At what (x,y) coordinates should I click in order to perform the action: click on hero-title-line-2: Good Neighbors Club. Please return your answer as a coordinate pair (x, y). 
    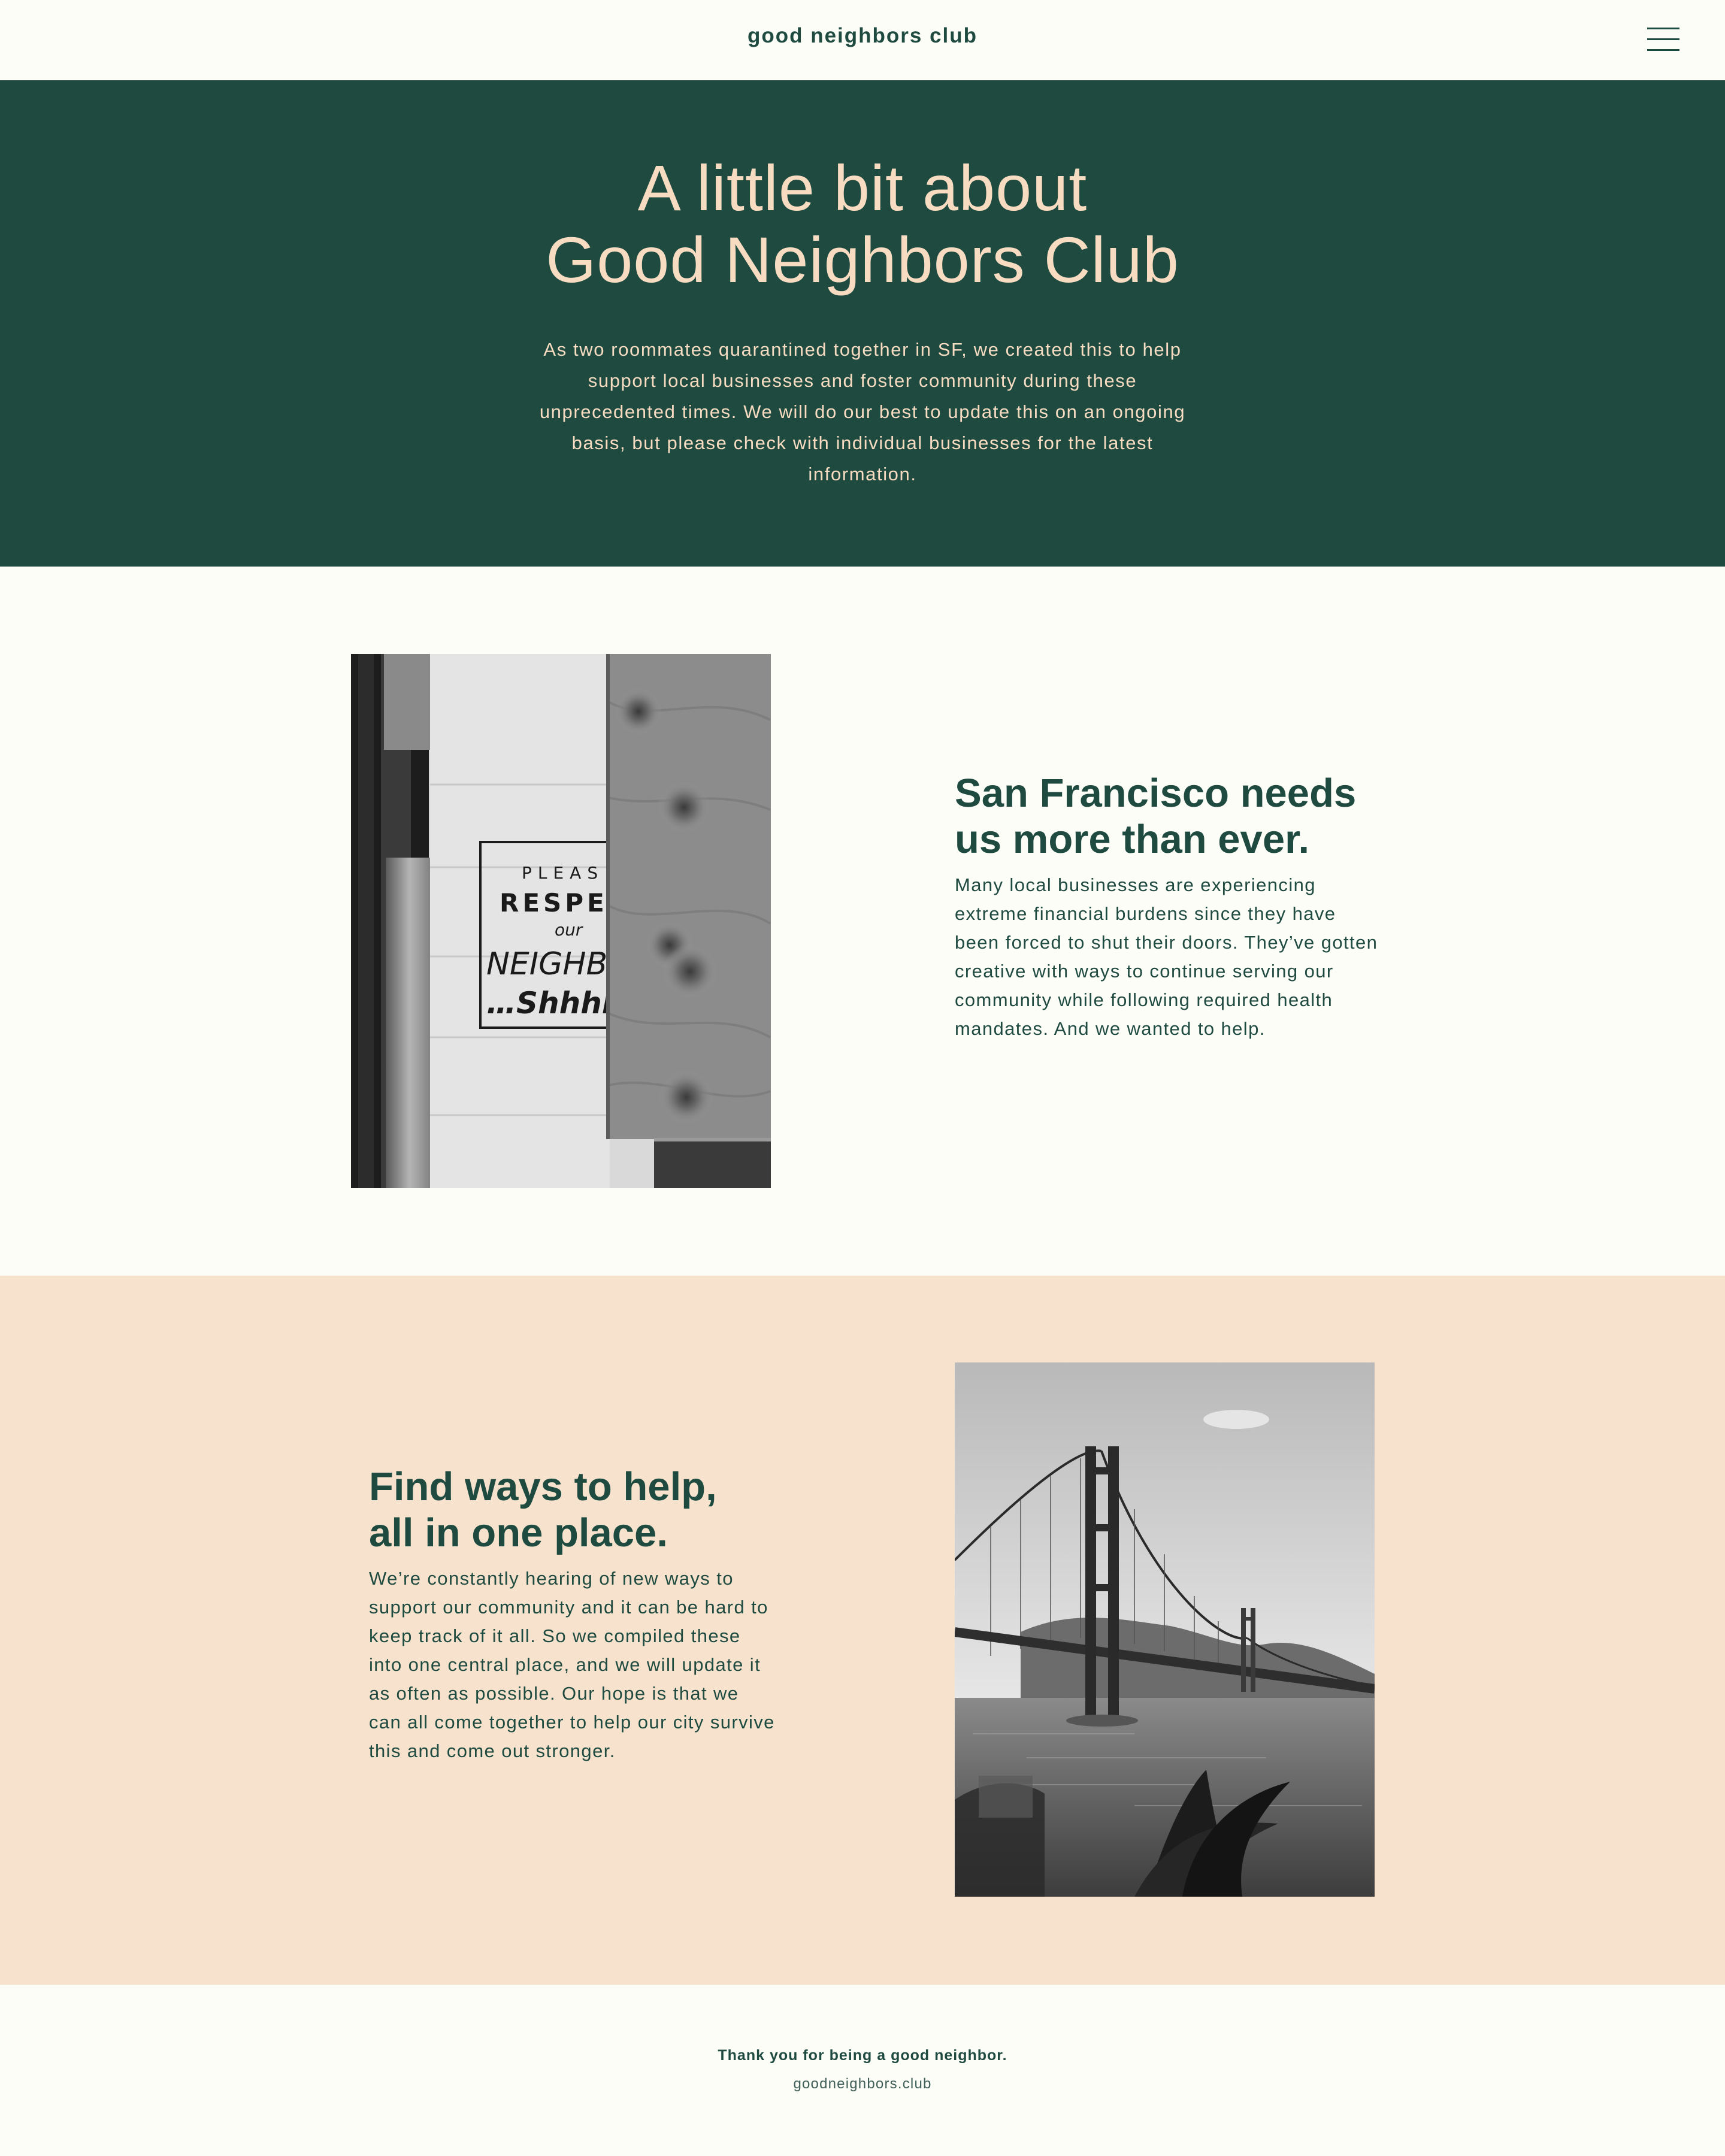
    Looking at the image, I should click on (862, 259).